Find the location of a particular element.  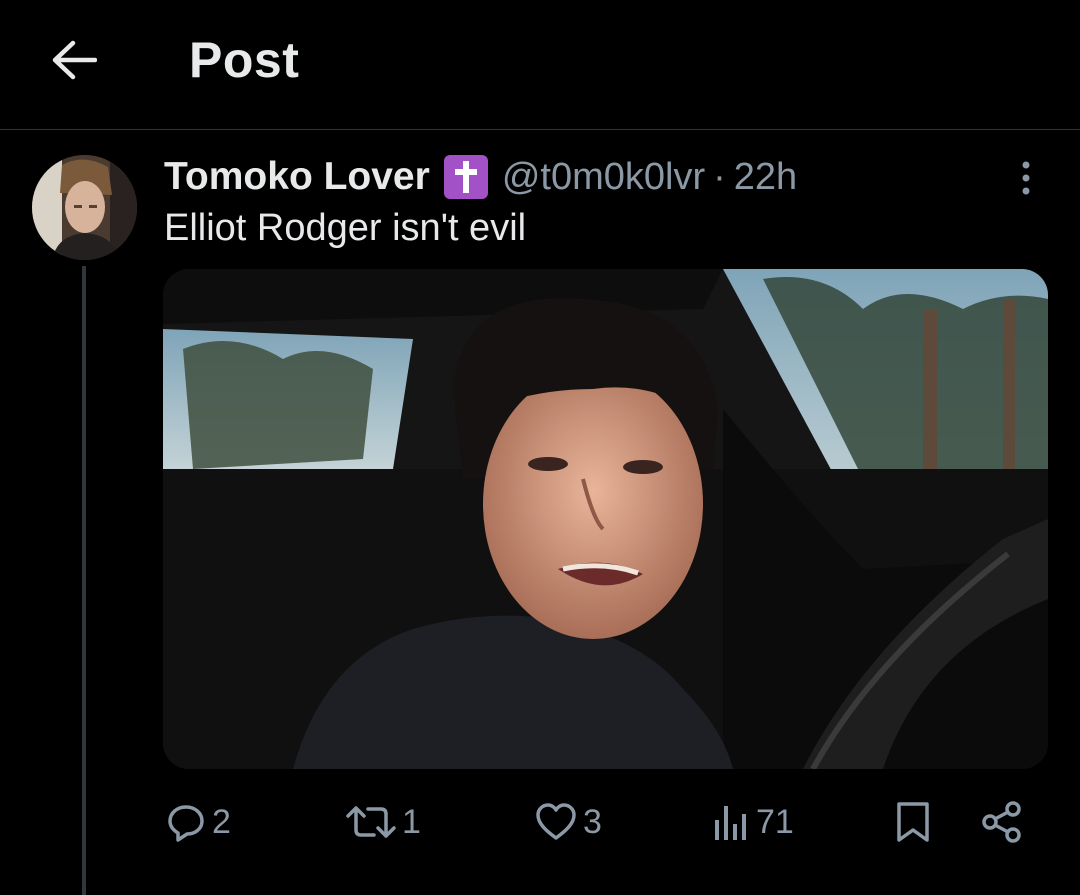

repost-button: 1 is located at coordinates (383, 822).